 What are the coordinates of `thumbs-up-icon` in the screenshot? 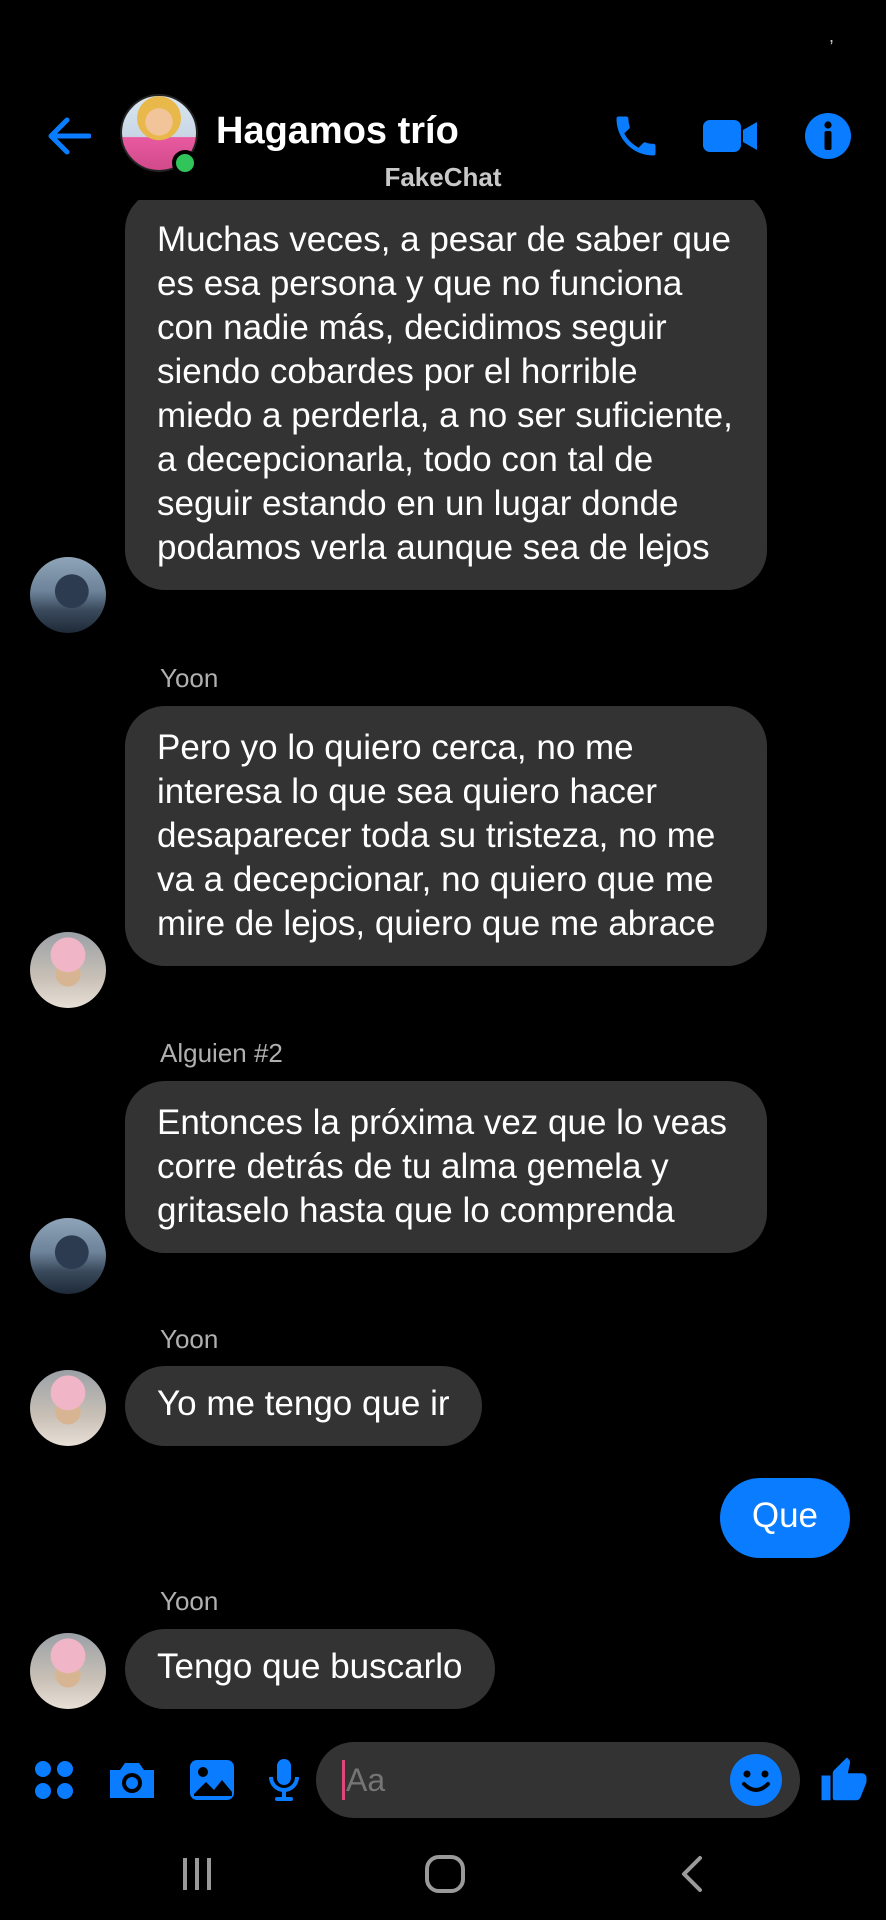 It's located at (844, 1779).